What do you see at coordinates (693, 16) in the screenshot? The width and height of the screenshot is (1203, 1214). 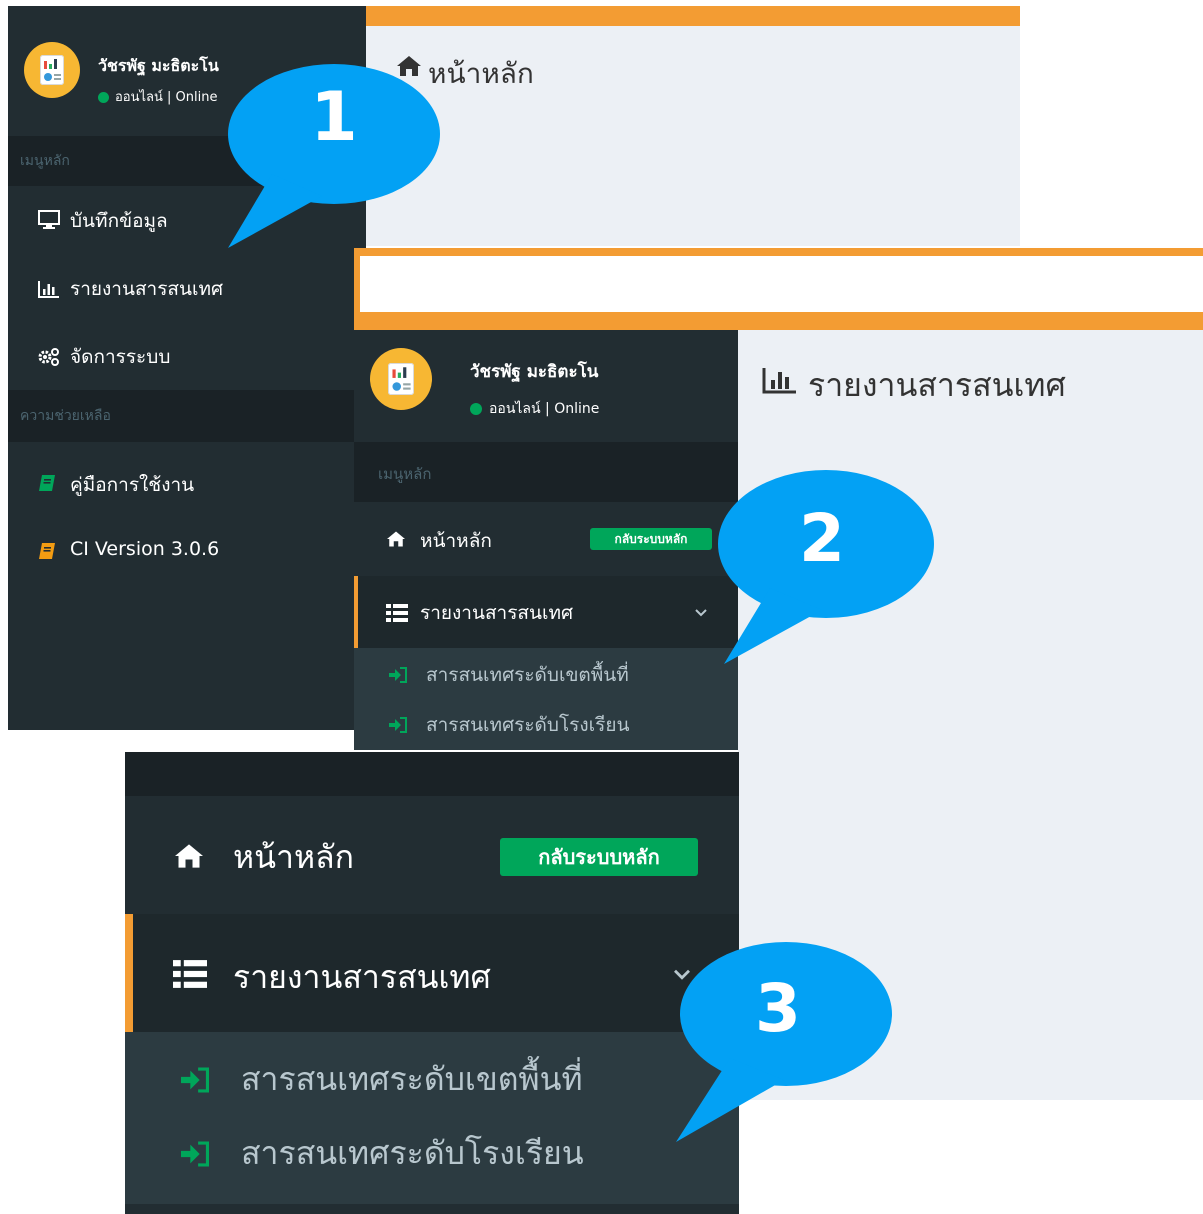 I see `top-bar` at bounding box center [693, 16].